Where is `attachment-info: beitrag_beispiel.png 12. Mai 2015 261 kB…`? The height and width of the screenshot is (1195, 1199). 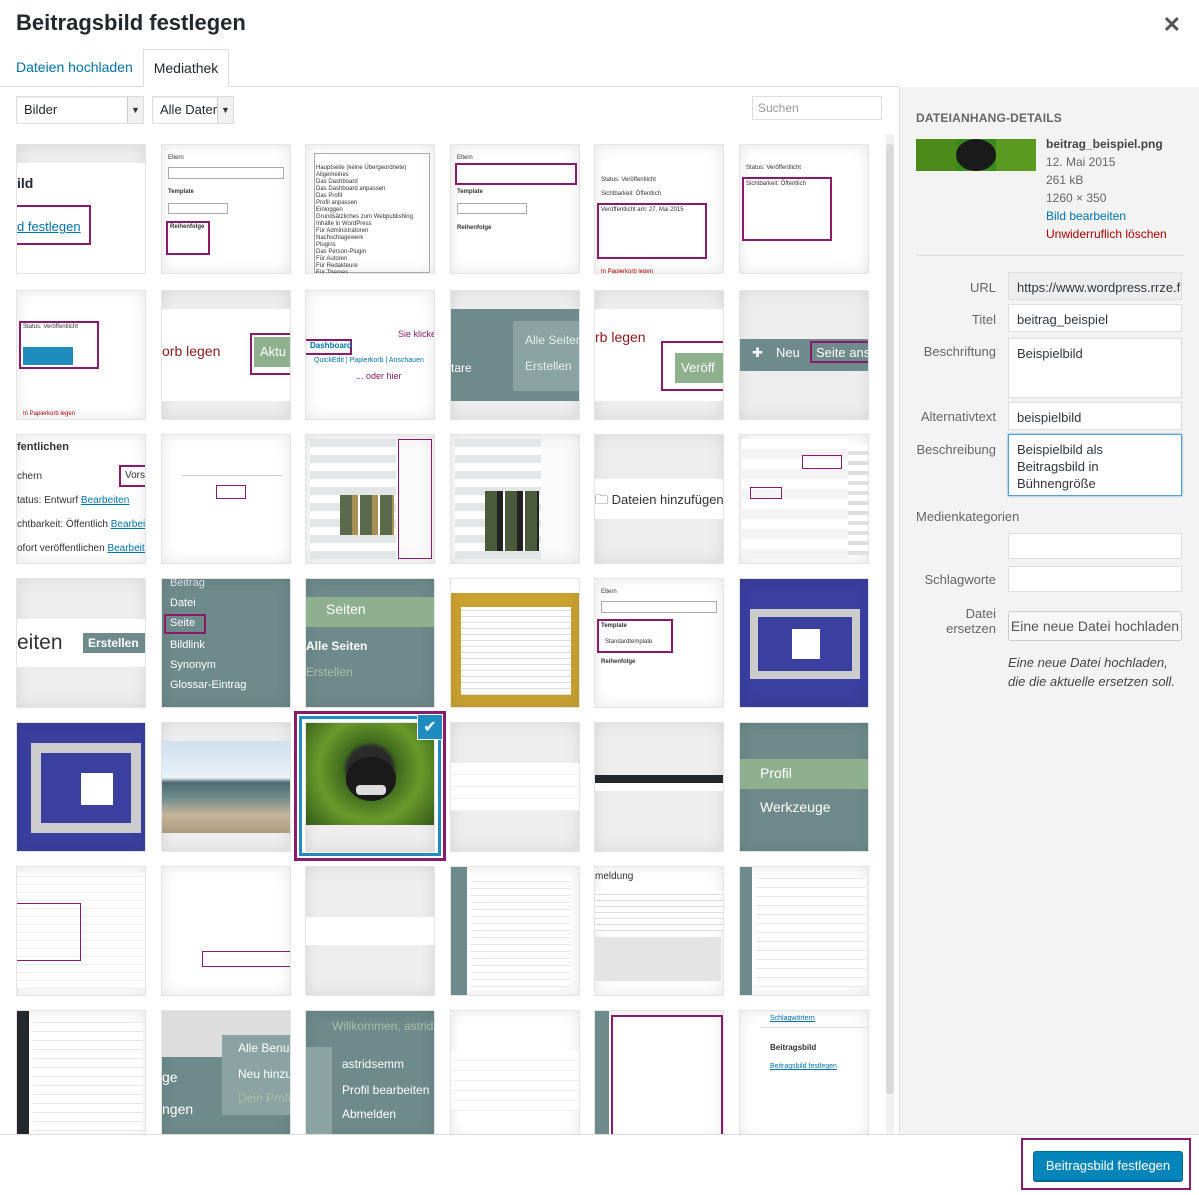 attachment-info: beitrag_beispiel.png 12. Mai 2015 261 kB… is located at coordinates (1106, 189).